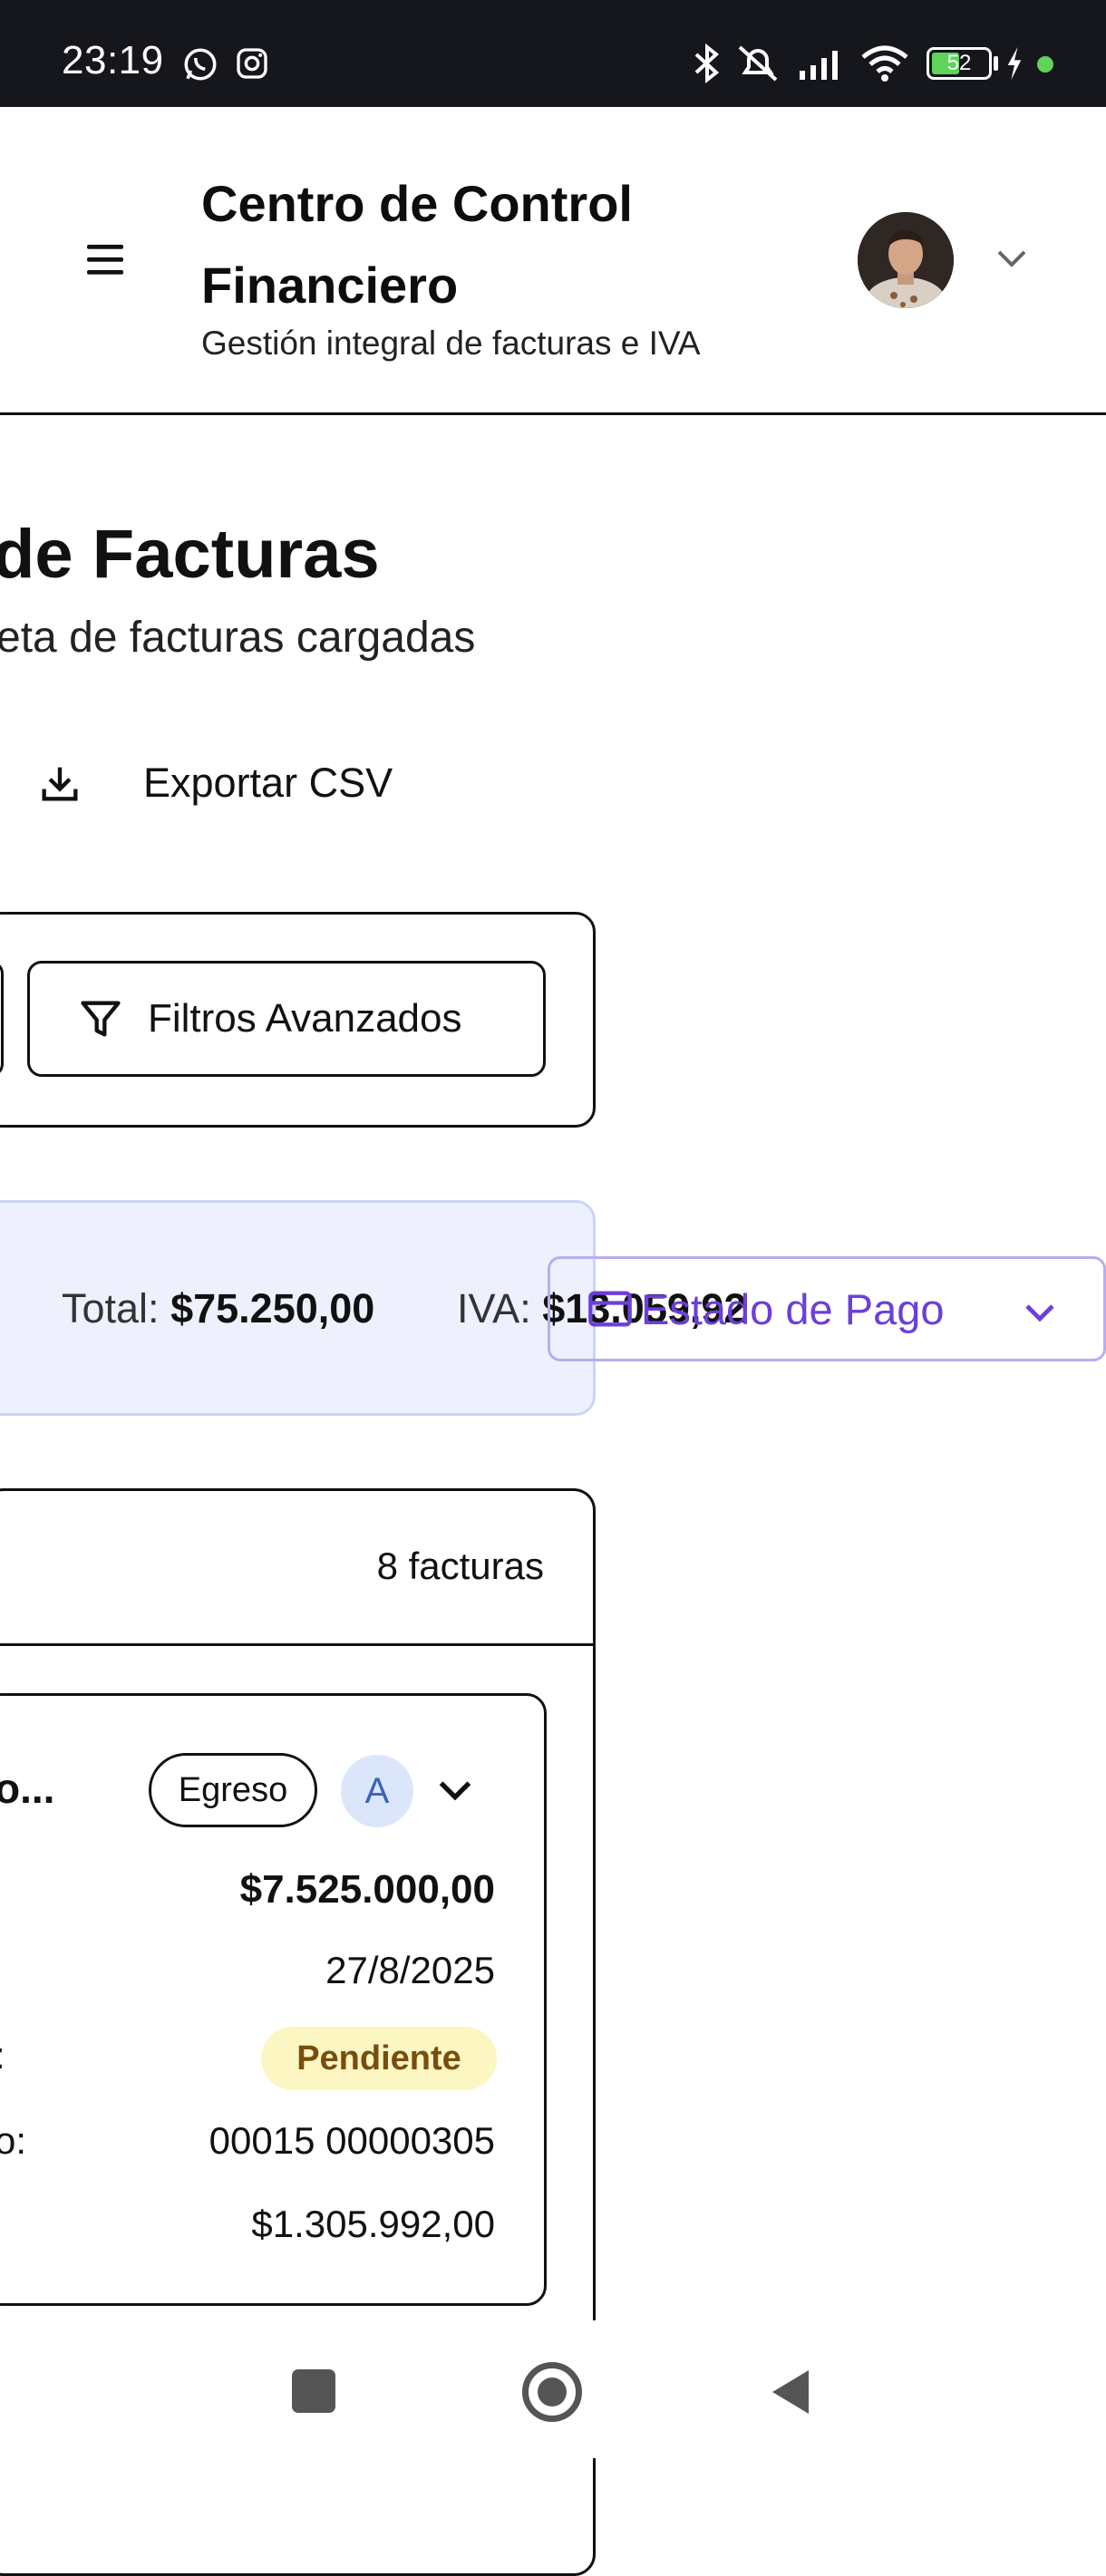  Describe the element at coordinates (272, 1308) in the screenshot. I see `total-value: $75.250,00` at that location.